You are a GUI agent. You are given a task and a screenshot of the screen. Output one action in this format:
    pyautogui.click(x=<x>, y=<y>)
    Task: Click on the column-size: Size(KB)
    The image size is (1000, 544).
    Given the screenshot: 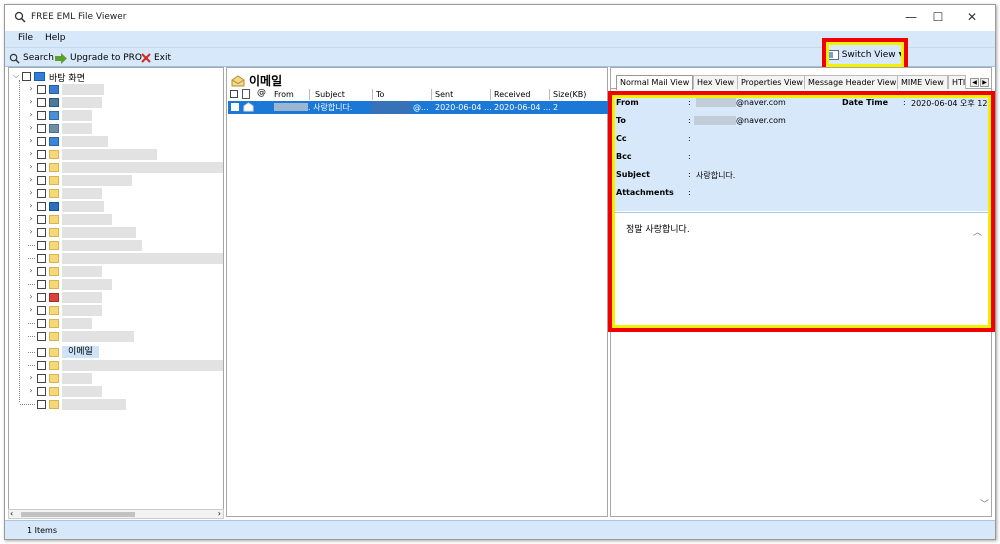 What is the action you would take?
    pyautogui.click(x=578, y=94)
    